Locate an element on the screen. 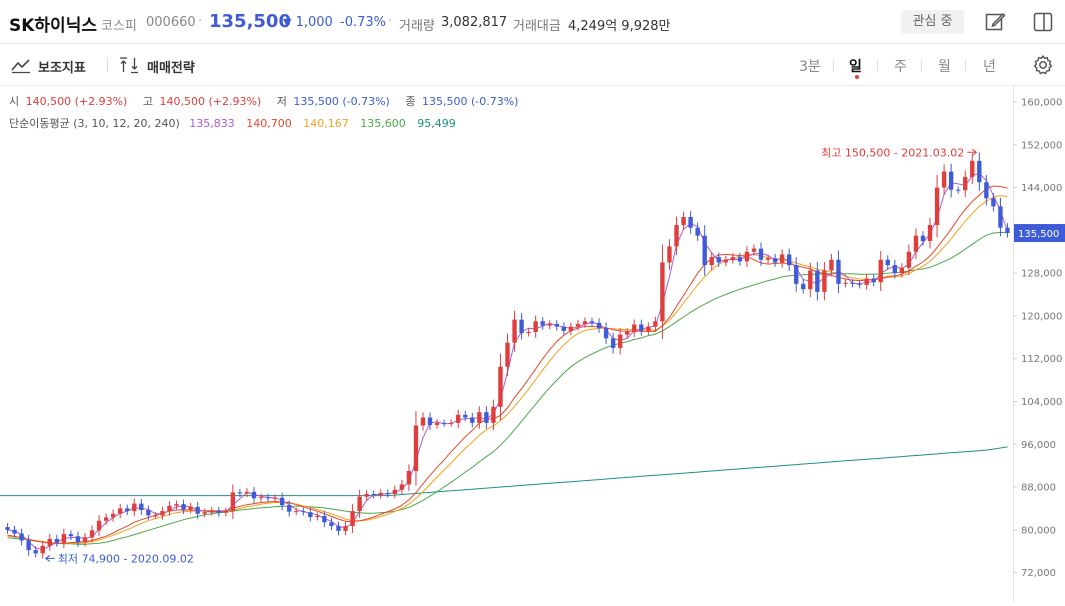 Image resolution: width=1065 pixels, height=606 pixels. edit-icon is located at coordinates (995, 22).